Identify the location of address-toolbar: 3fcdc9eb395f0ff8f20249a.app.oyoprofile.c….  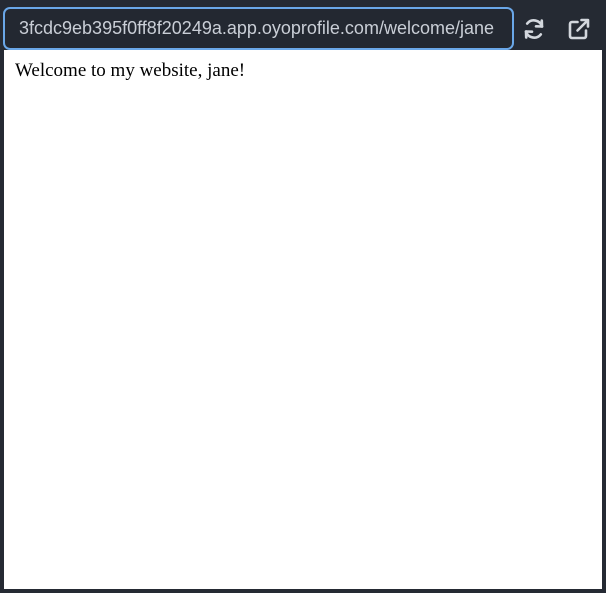
(303, 25).